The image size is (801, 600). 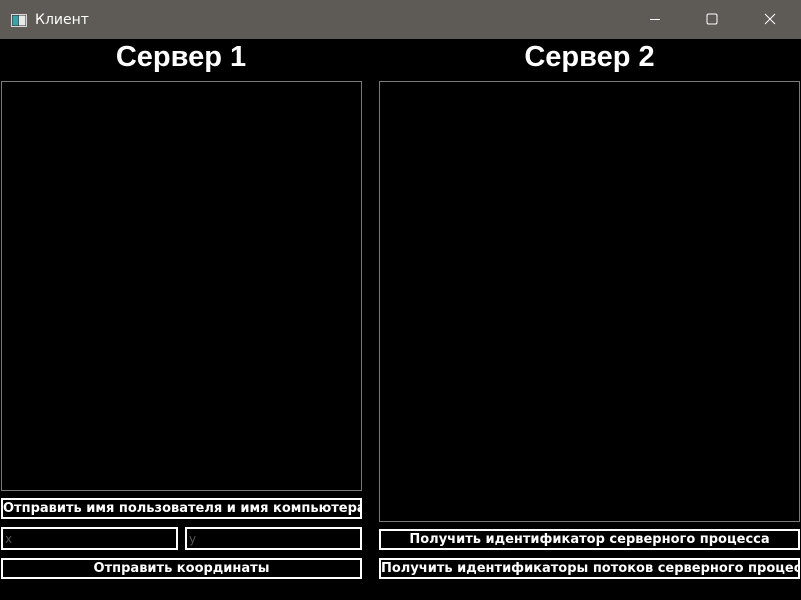 I want to click on maximize-icon, so click(x=712, y=19).